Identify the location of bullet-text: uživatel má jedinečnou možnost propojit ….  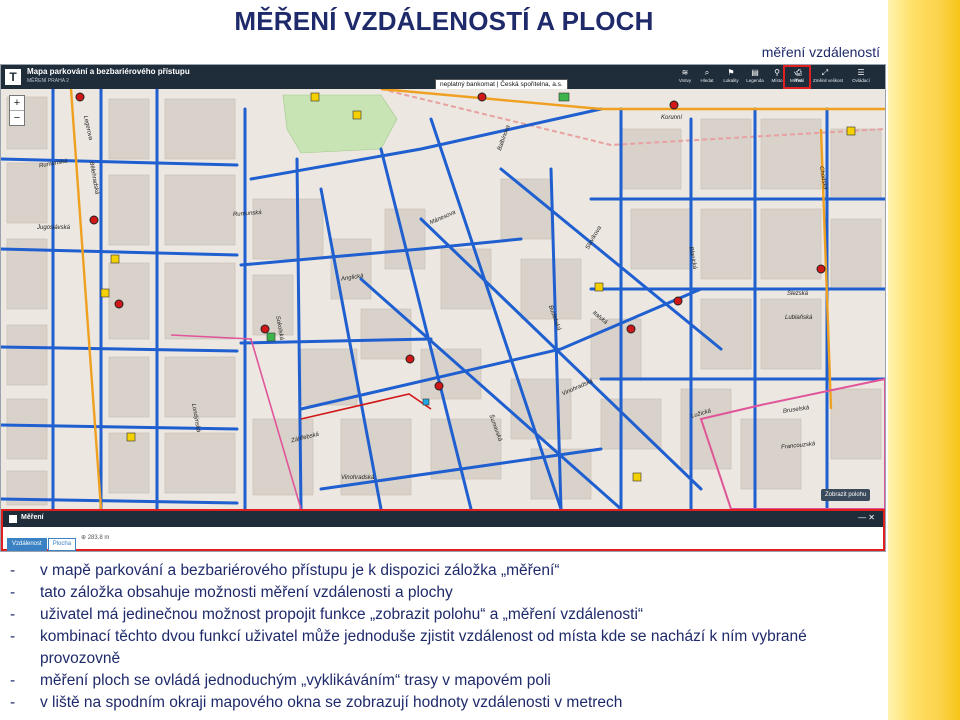
(342, 614).